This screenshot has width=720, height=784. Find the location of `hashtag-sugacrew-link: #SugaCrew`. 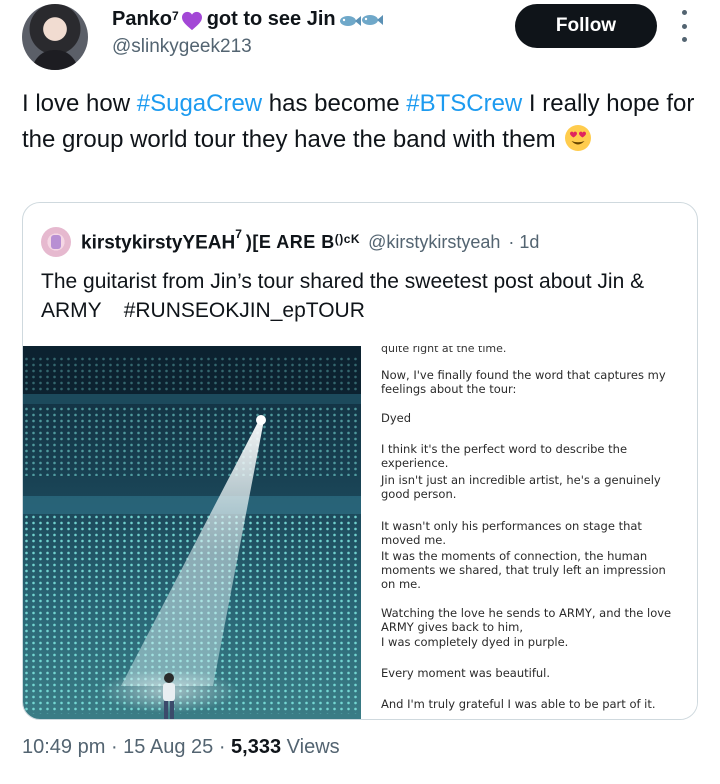

hashtag-sugacrew-link: #SugaCrew is located at coordinates (199, 103).